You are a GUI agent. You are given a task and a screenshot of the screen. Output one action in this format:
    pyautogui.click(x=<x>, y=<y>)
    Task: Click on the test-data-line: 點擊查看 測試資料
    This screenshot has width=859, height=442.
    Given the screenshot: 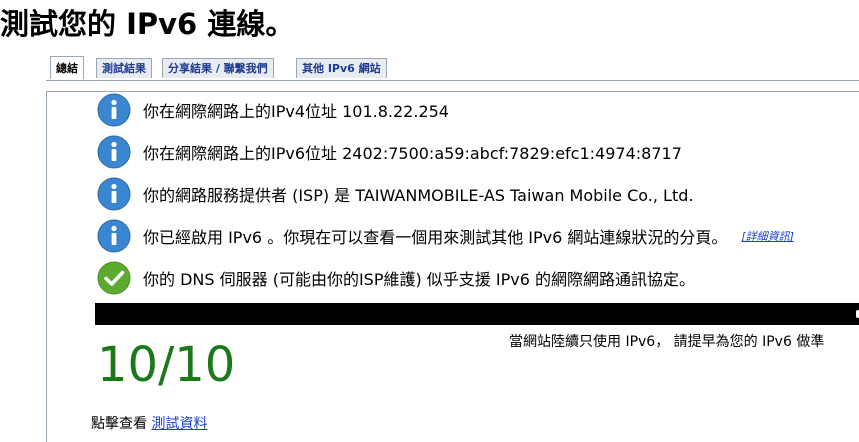 What is the action you would take?
    pyautogui.click(x=149, y=423)
    